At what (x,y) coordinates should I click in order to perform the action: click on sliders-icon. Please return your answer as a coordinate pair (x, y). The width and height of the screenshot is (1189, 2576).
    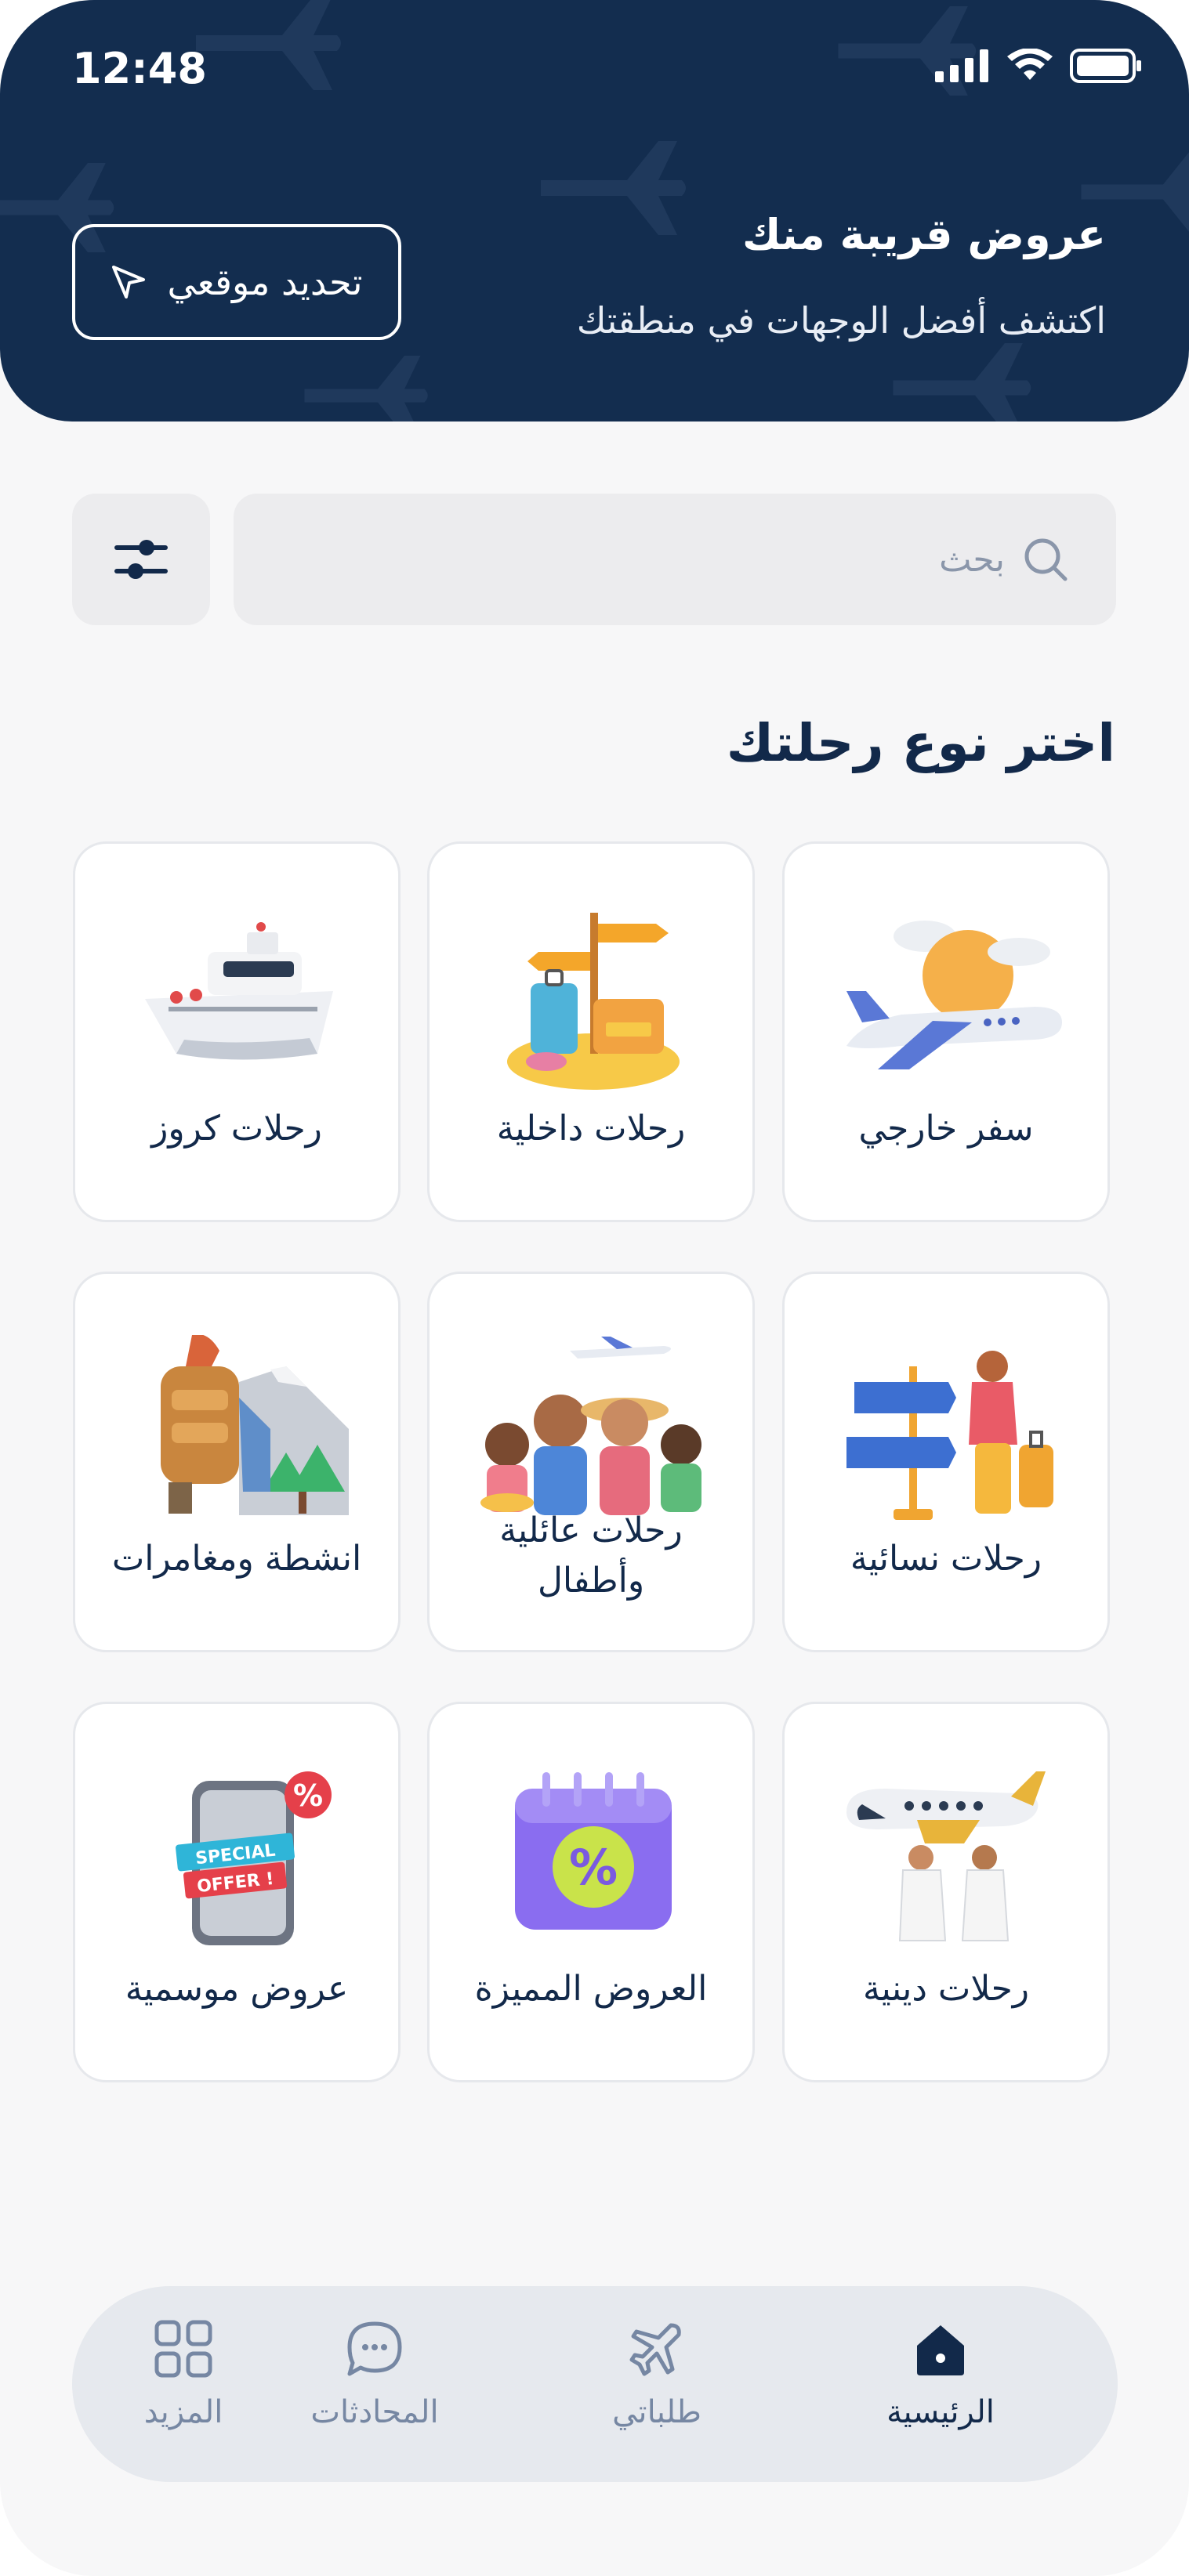
    Looking at the image, I should click on (141, 559).